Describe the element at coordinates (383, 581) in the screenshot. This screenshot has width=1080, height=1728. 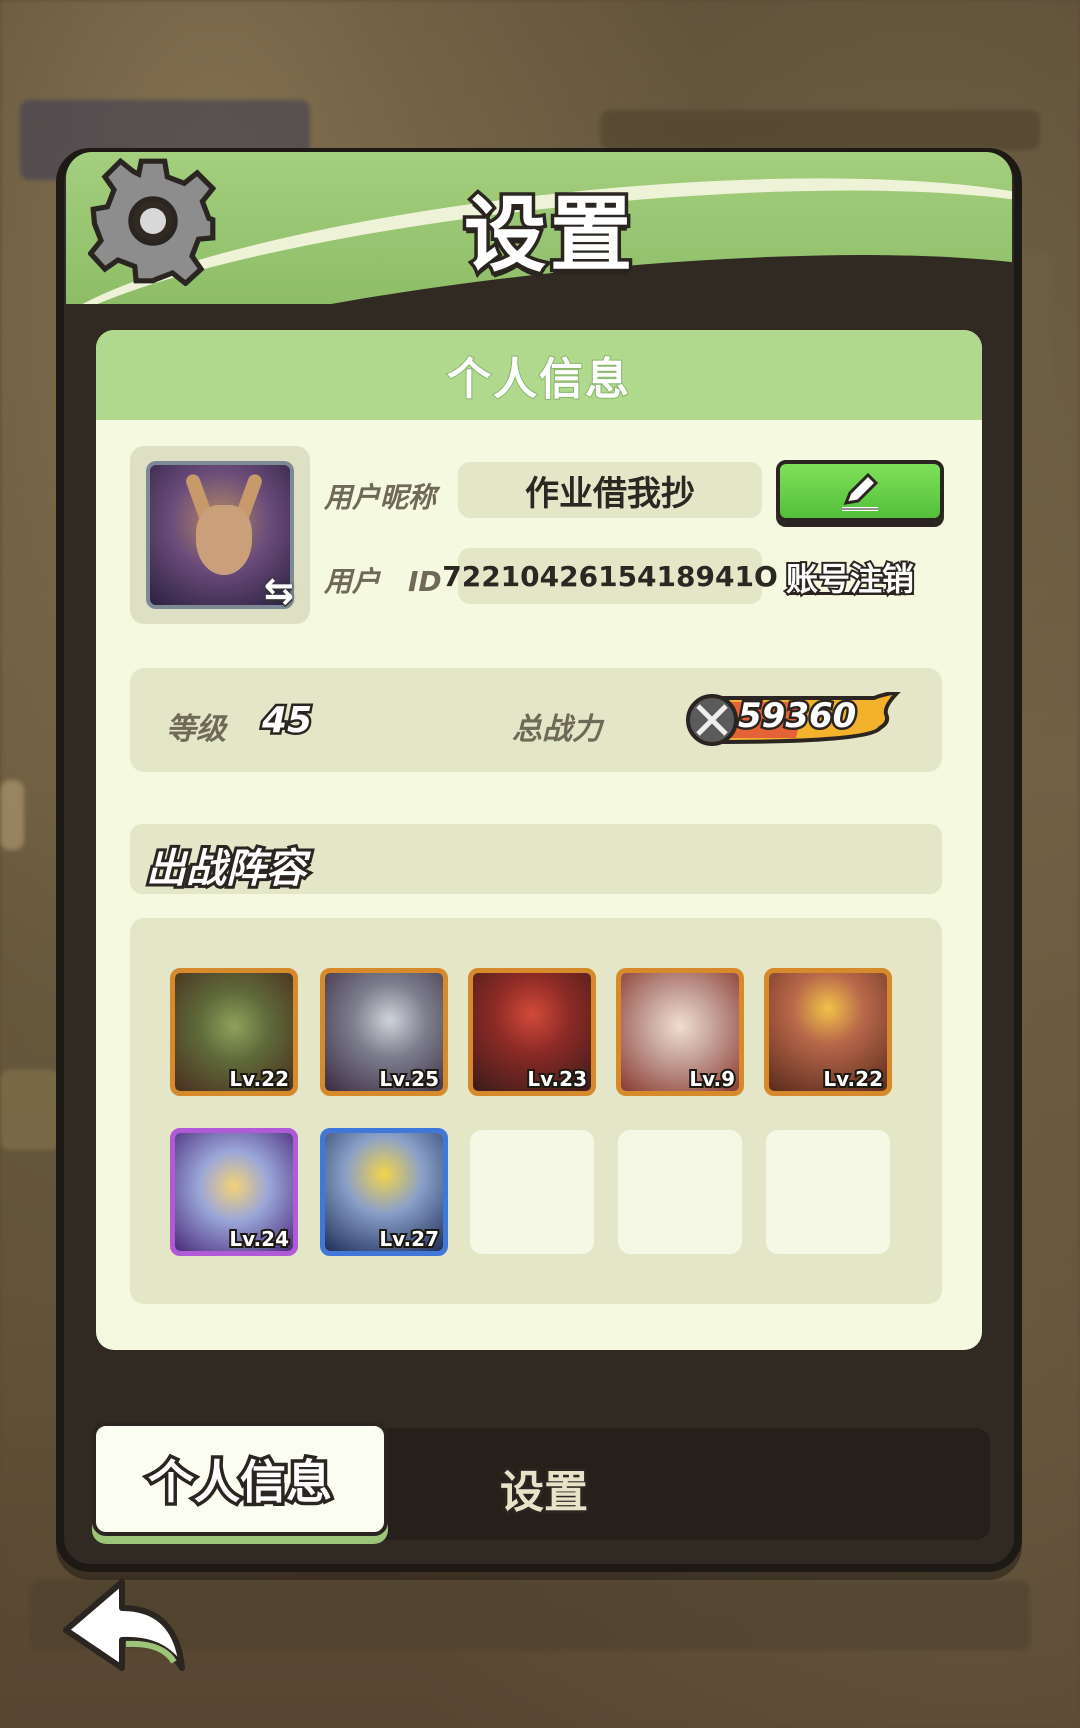
I see `user-id-label: 用户 ID` at that location.